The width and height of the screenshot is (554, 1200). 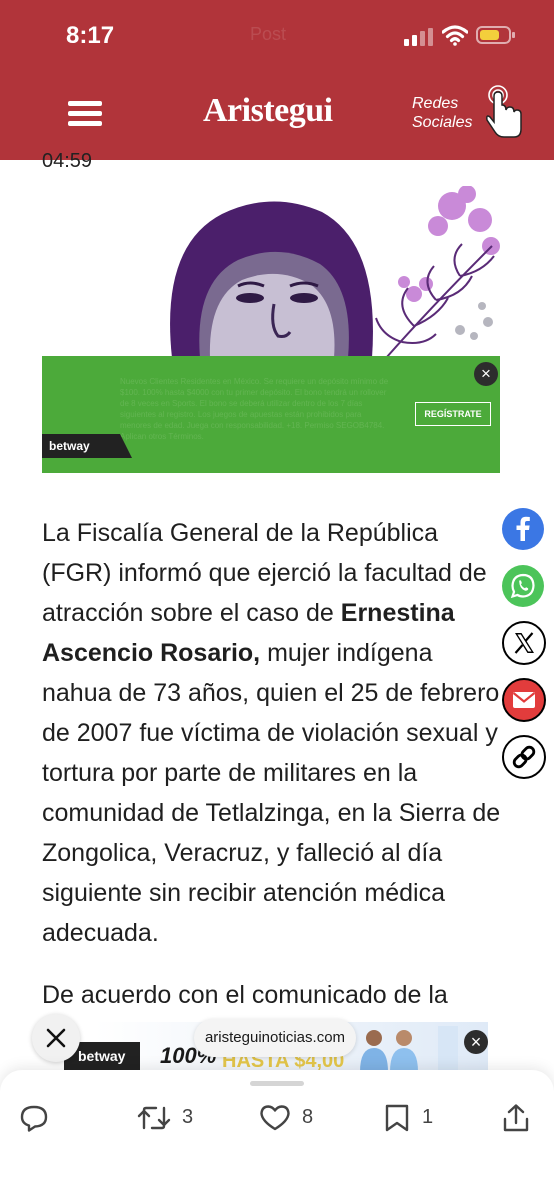 I want to click on close-float-button, so click(x=56, y=1038).